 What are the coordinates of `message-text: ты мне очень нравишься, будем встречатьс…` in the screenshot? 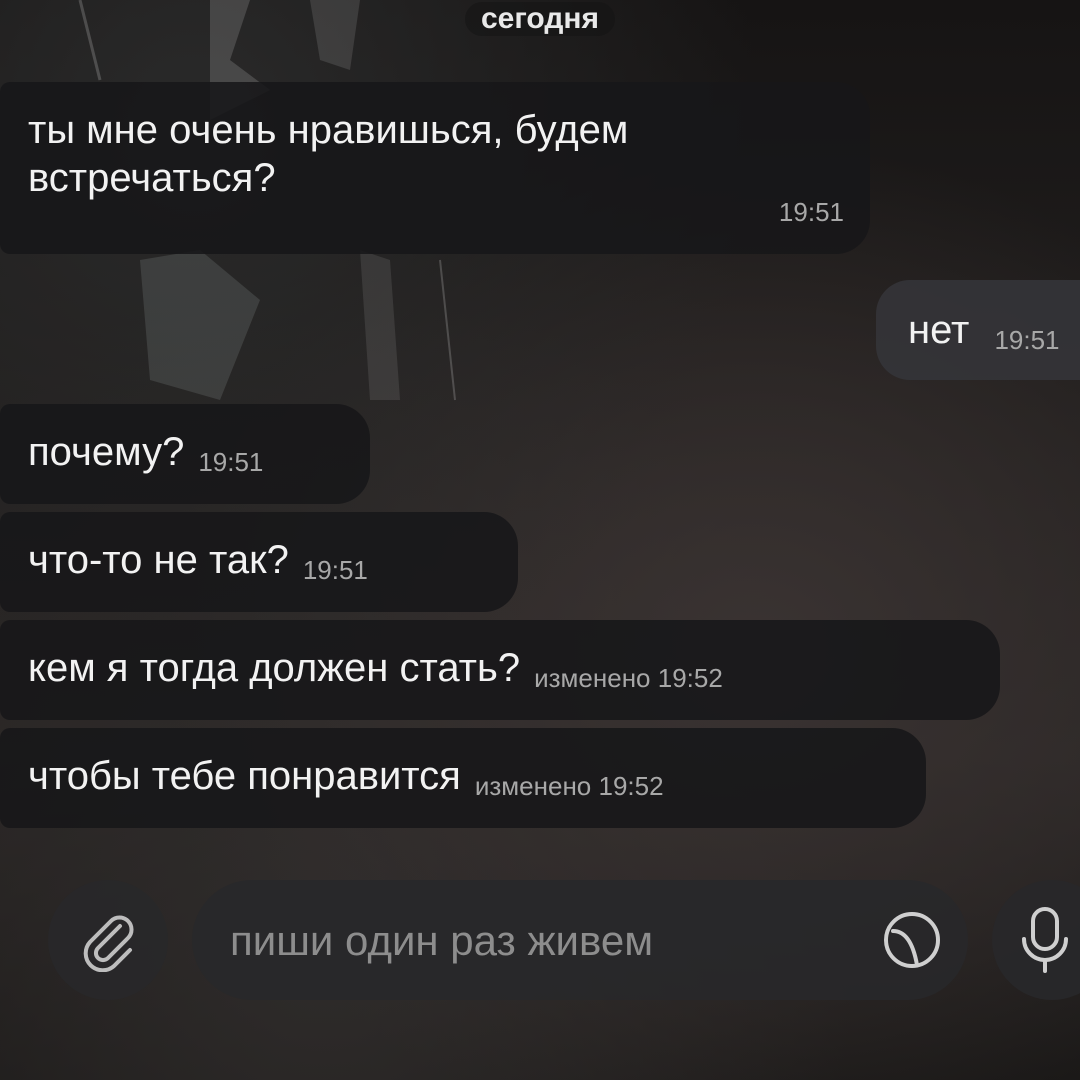 It's located at (328, 154).